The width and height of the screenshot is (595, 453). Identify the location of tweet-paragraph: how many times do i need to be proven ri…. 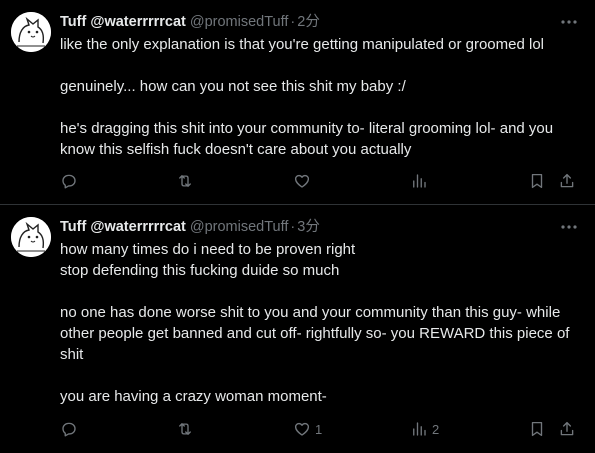
(208, 260).